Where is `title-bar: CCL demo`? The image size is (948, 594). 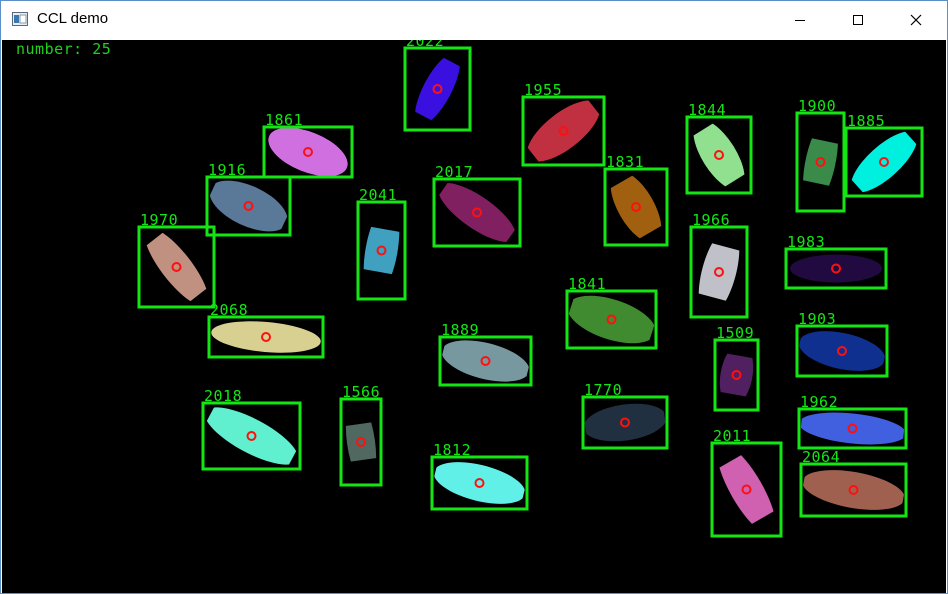 title-bar: CCL demo is located at coordinates (474, 20).